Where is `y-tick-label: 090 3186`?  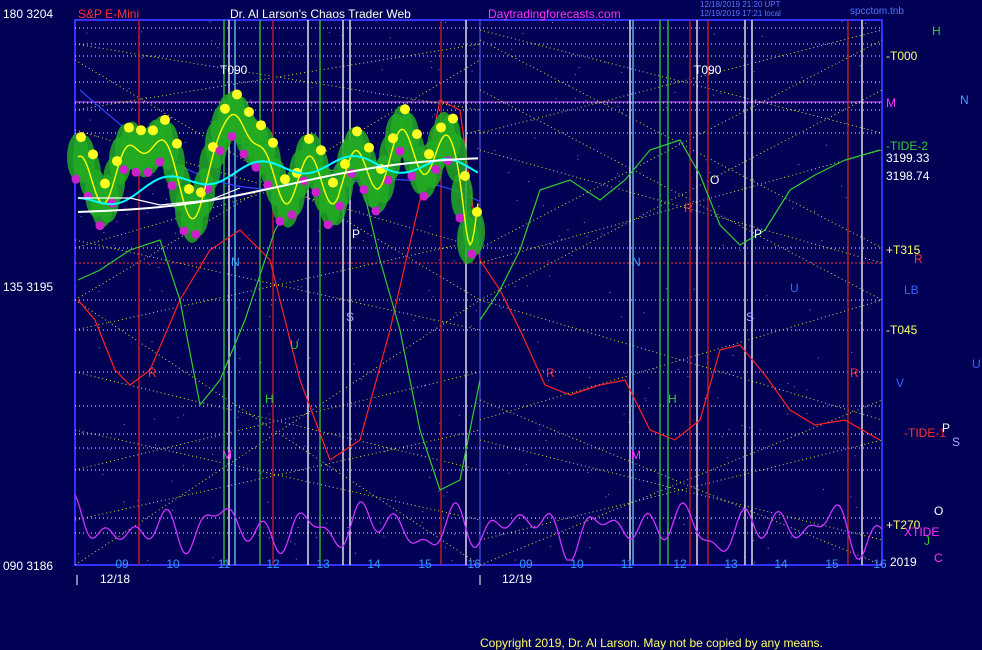 y-tick-label: 090 3186 is located at coordinates (28, 566).